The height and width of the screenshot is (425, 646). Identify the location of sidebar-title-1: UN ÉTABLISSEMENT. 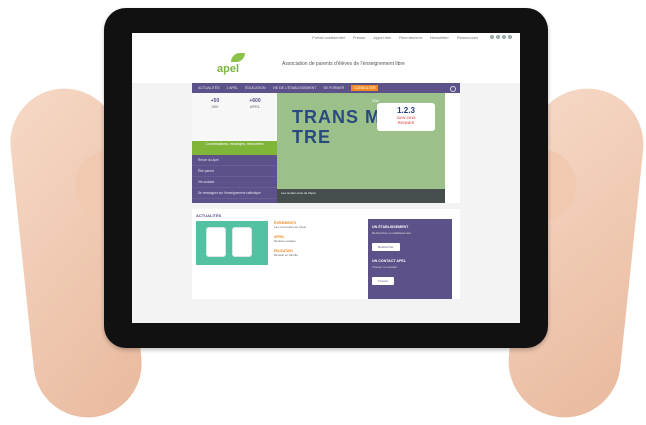
(390, 227).